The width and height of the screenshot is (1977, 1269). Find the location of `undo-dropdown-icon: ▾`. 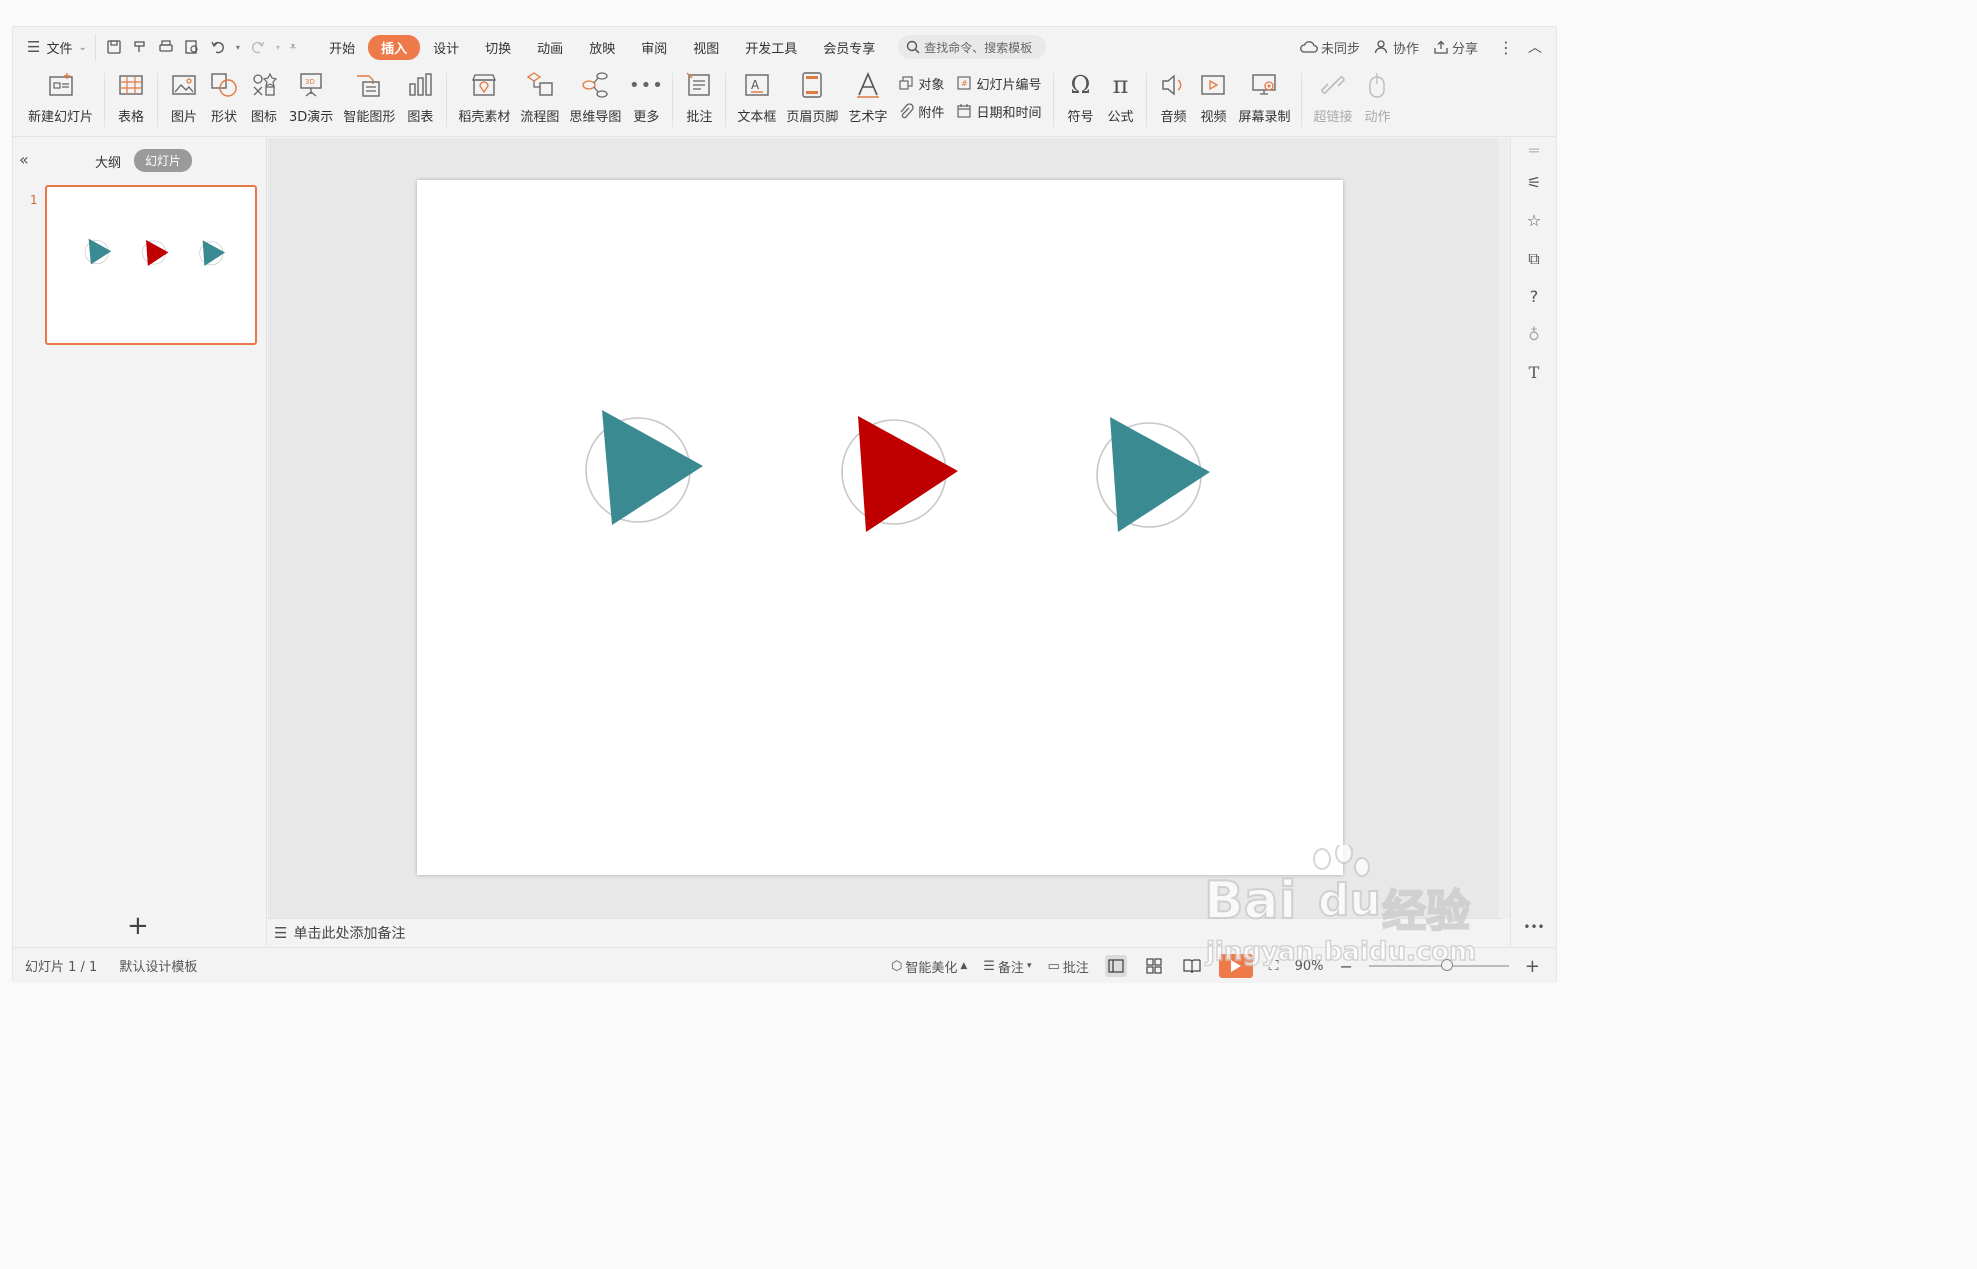

undo-dropdown-icon: ▾ is located at coordinates (238, 47).